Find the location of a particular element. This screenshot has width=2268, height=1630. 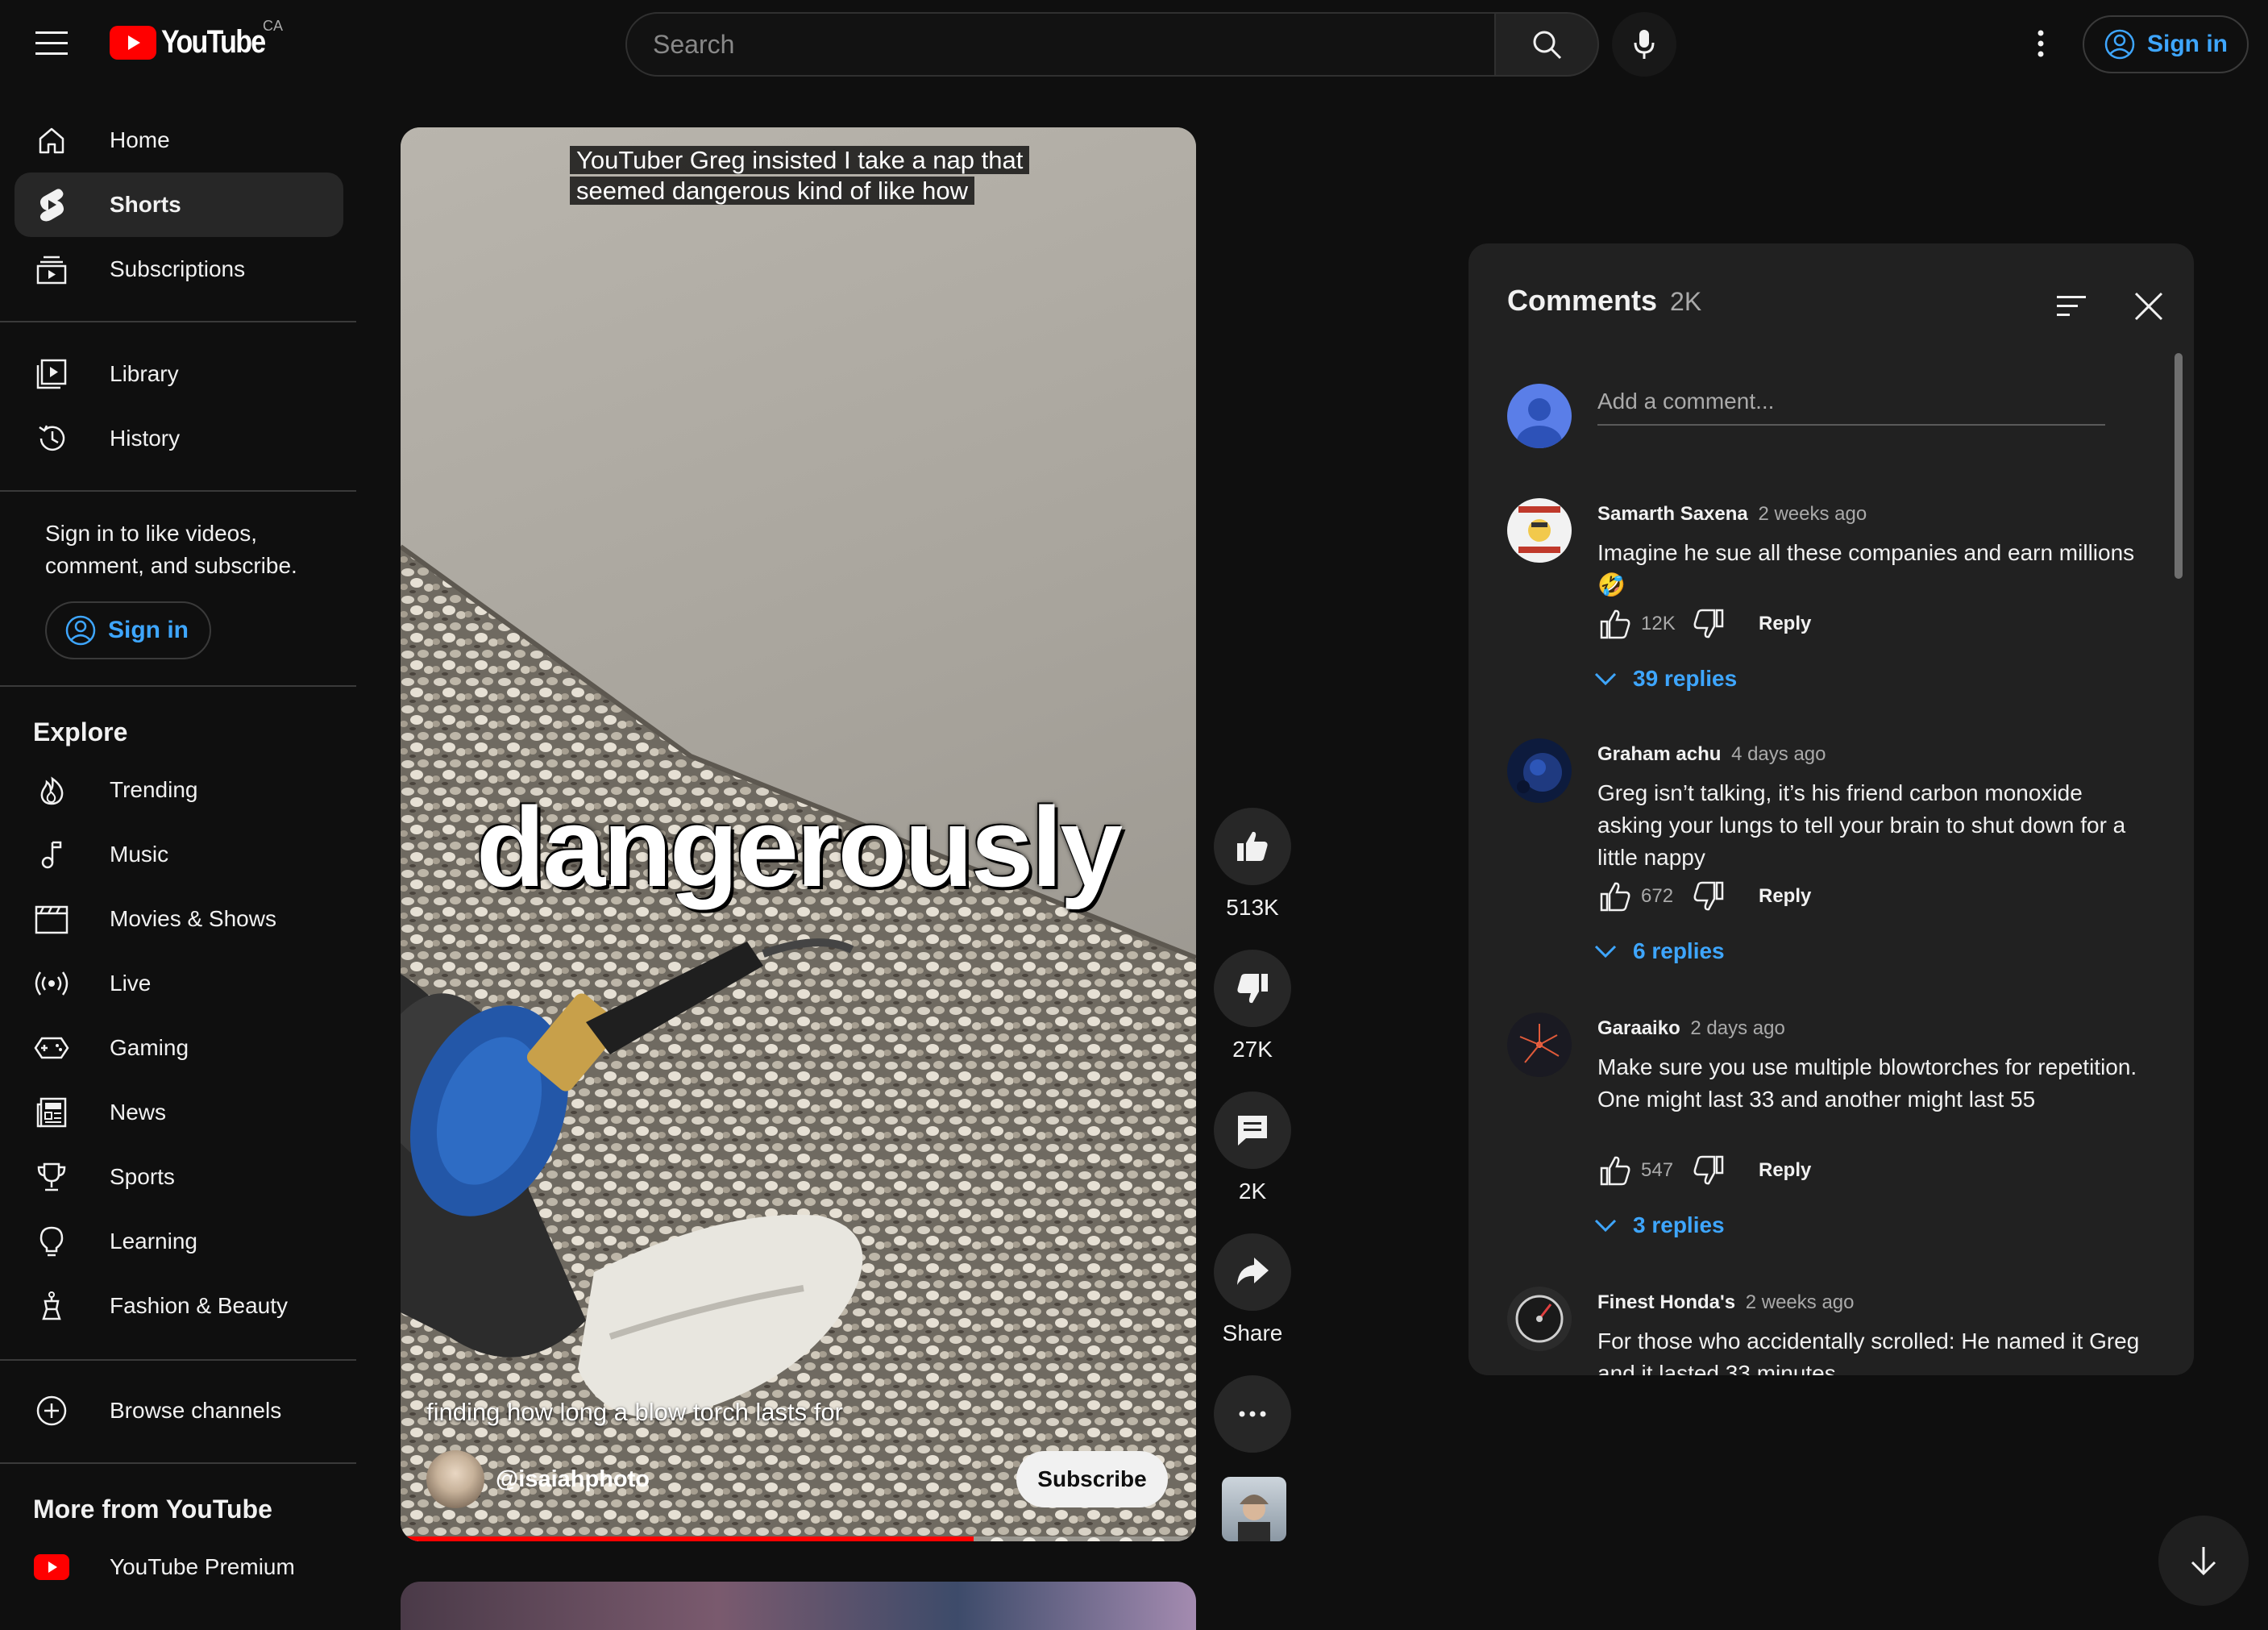

sidebar-item-fashion-beauty: Fashion & Beauty is located at coordinates (179, 1306).